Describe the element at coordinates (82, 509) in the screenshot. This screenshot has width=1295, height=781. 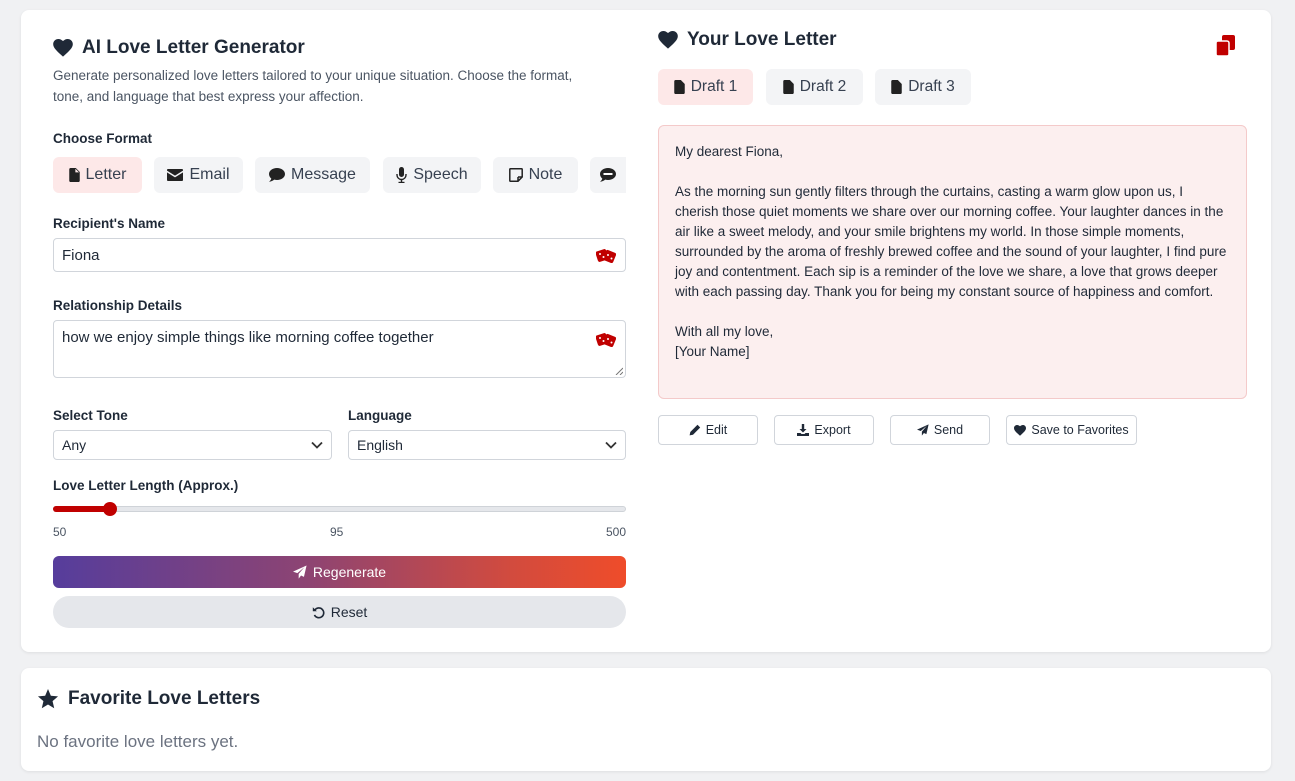
I see `length-slider-fill` at that location.